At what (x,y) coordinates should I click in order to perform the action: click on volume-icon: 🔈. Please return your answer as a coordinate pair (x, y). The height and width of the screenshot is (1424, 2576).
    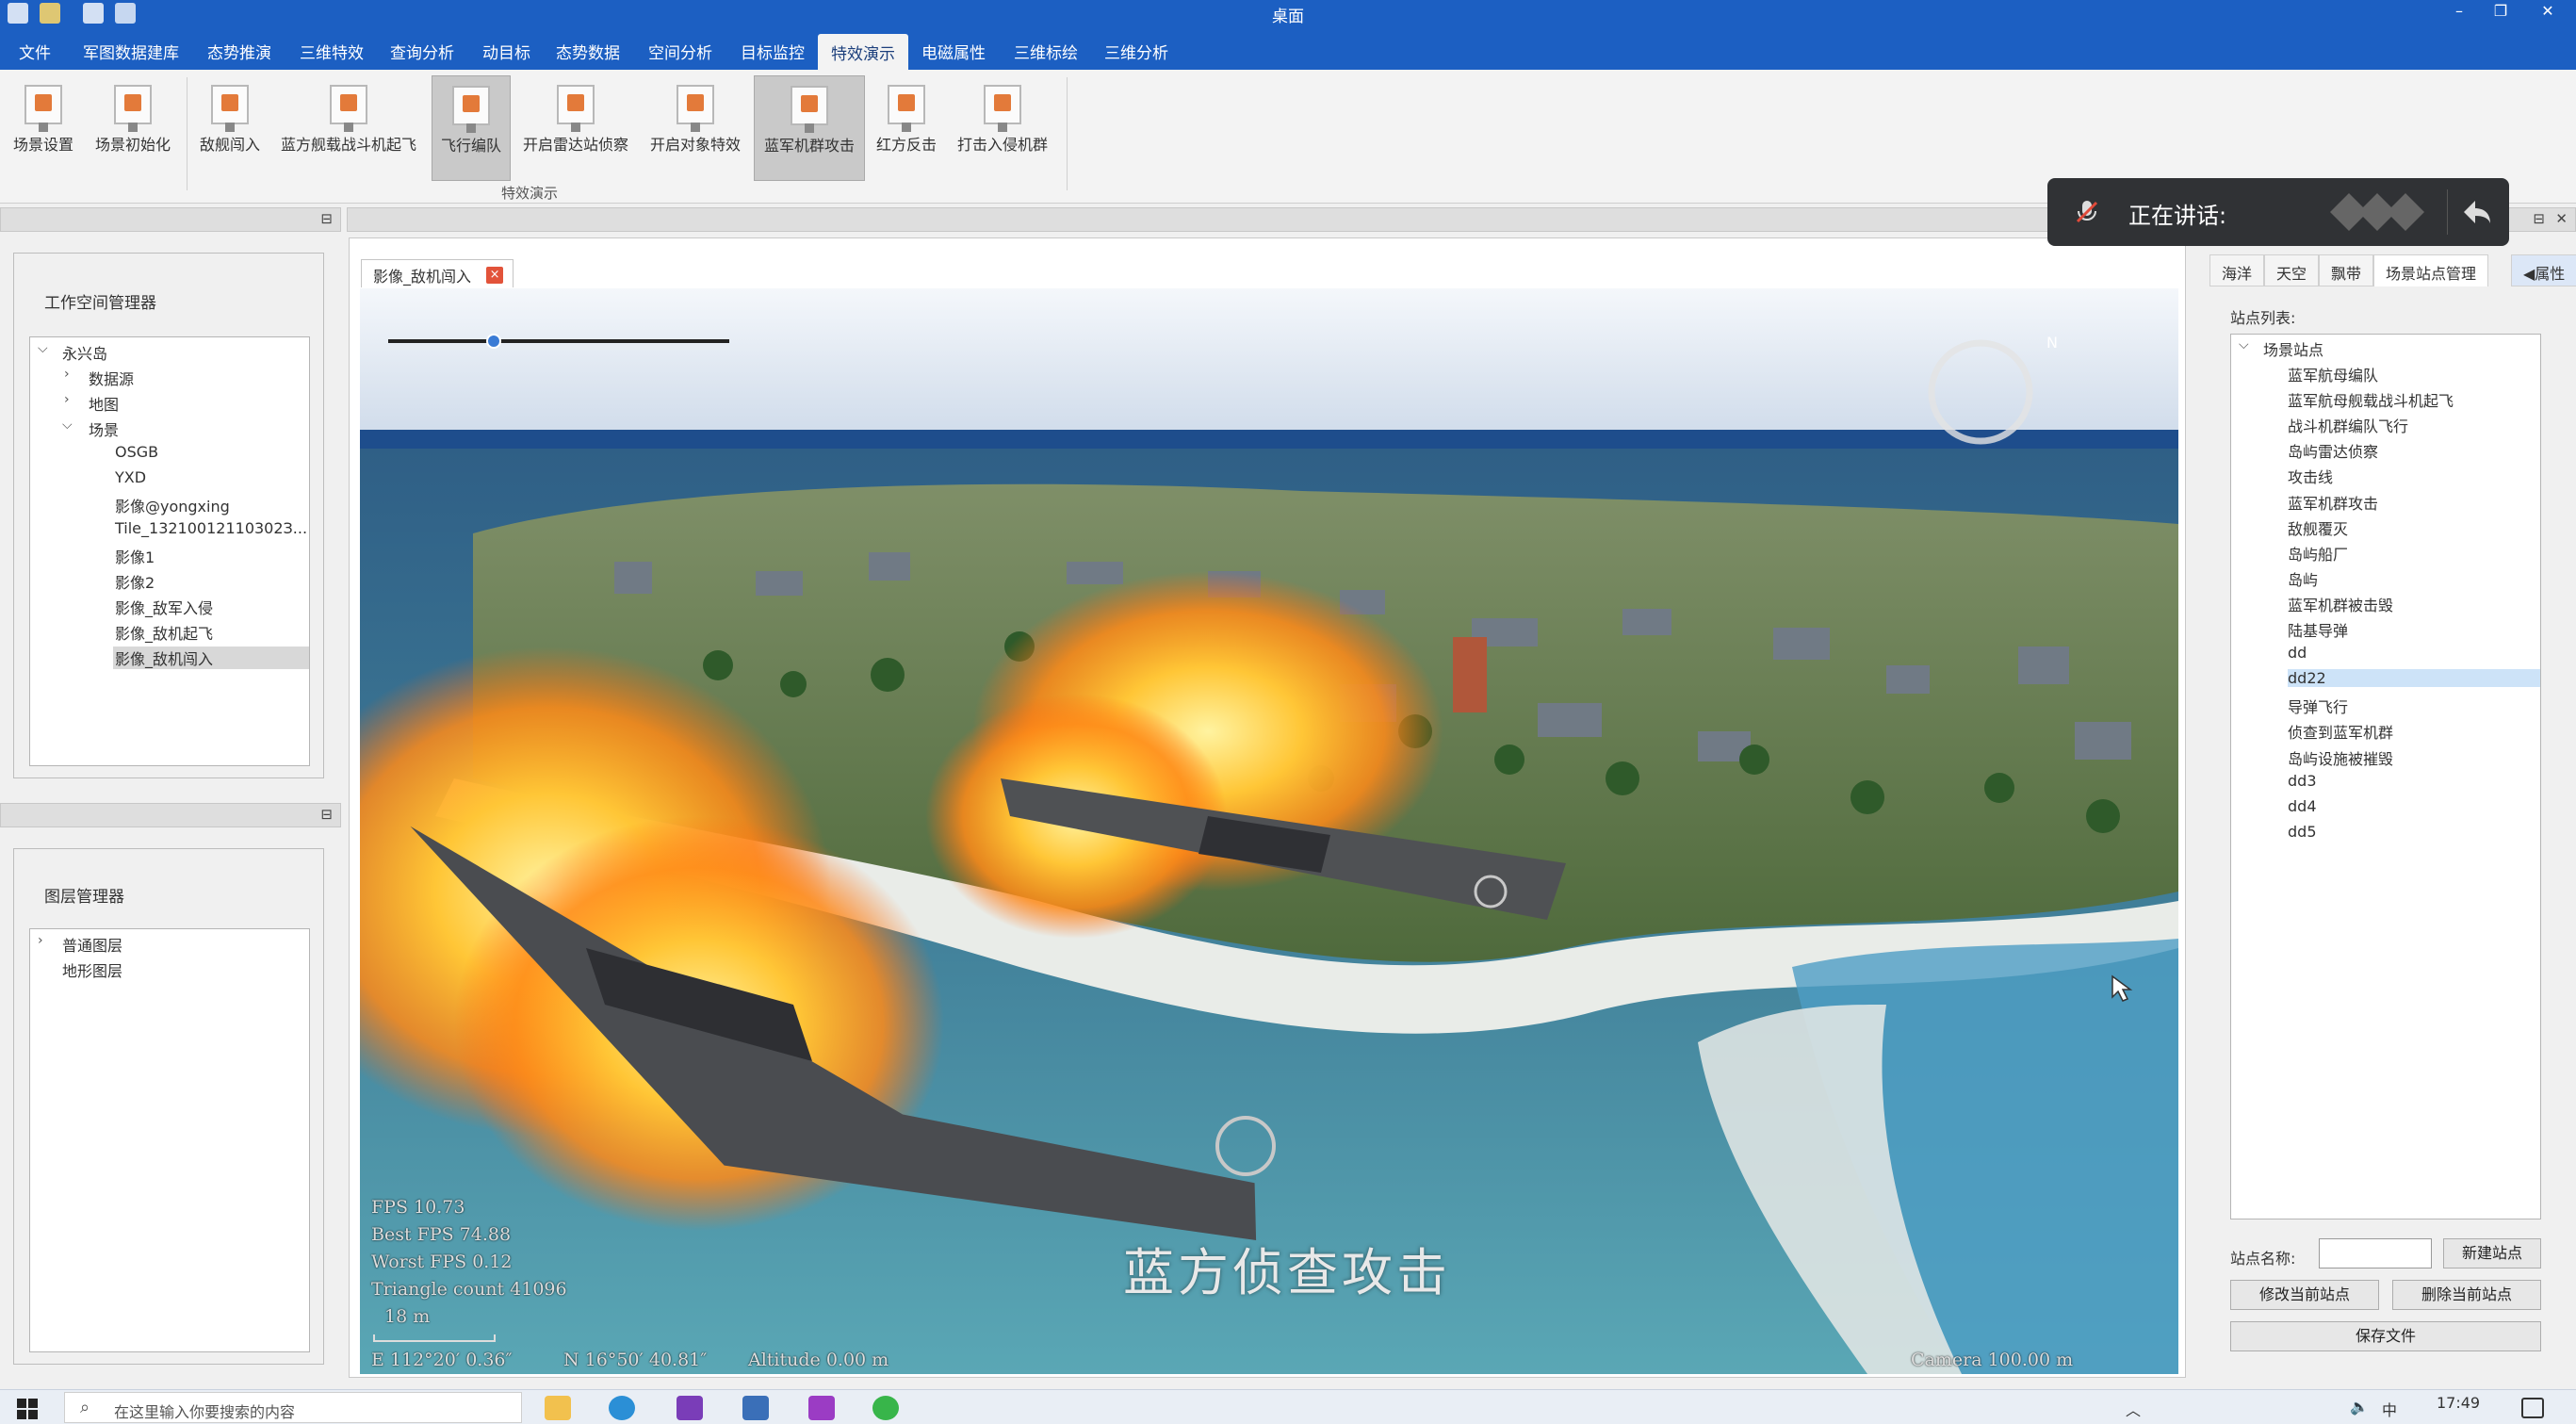
    Looking at the image, I should click on (2359, 1407).